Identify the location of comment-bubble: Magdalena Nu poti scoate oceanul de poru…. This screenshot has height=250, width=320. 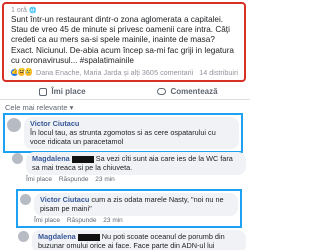
(139, 240).